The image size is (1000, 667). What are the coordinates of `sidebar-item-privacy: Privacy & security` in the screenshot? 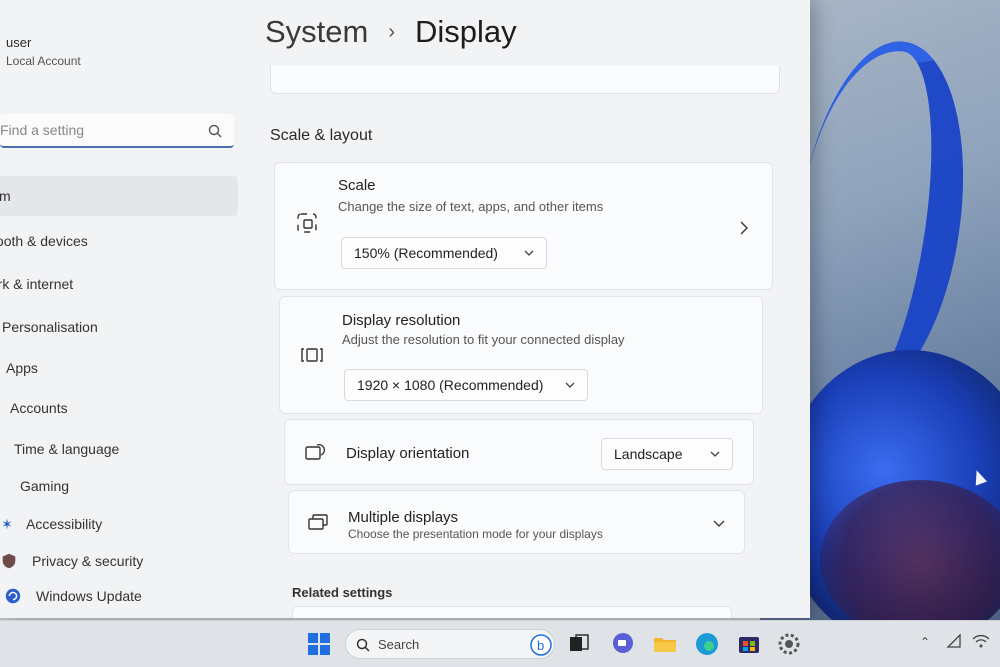 It's located at (120, 561).